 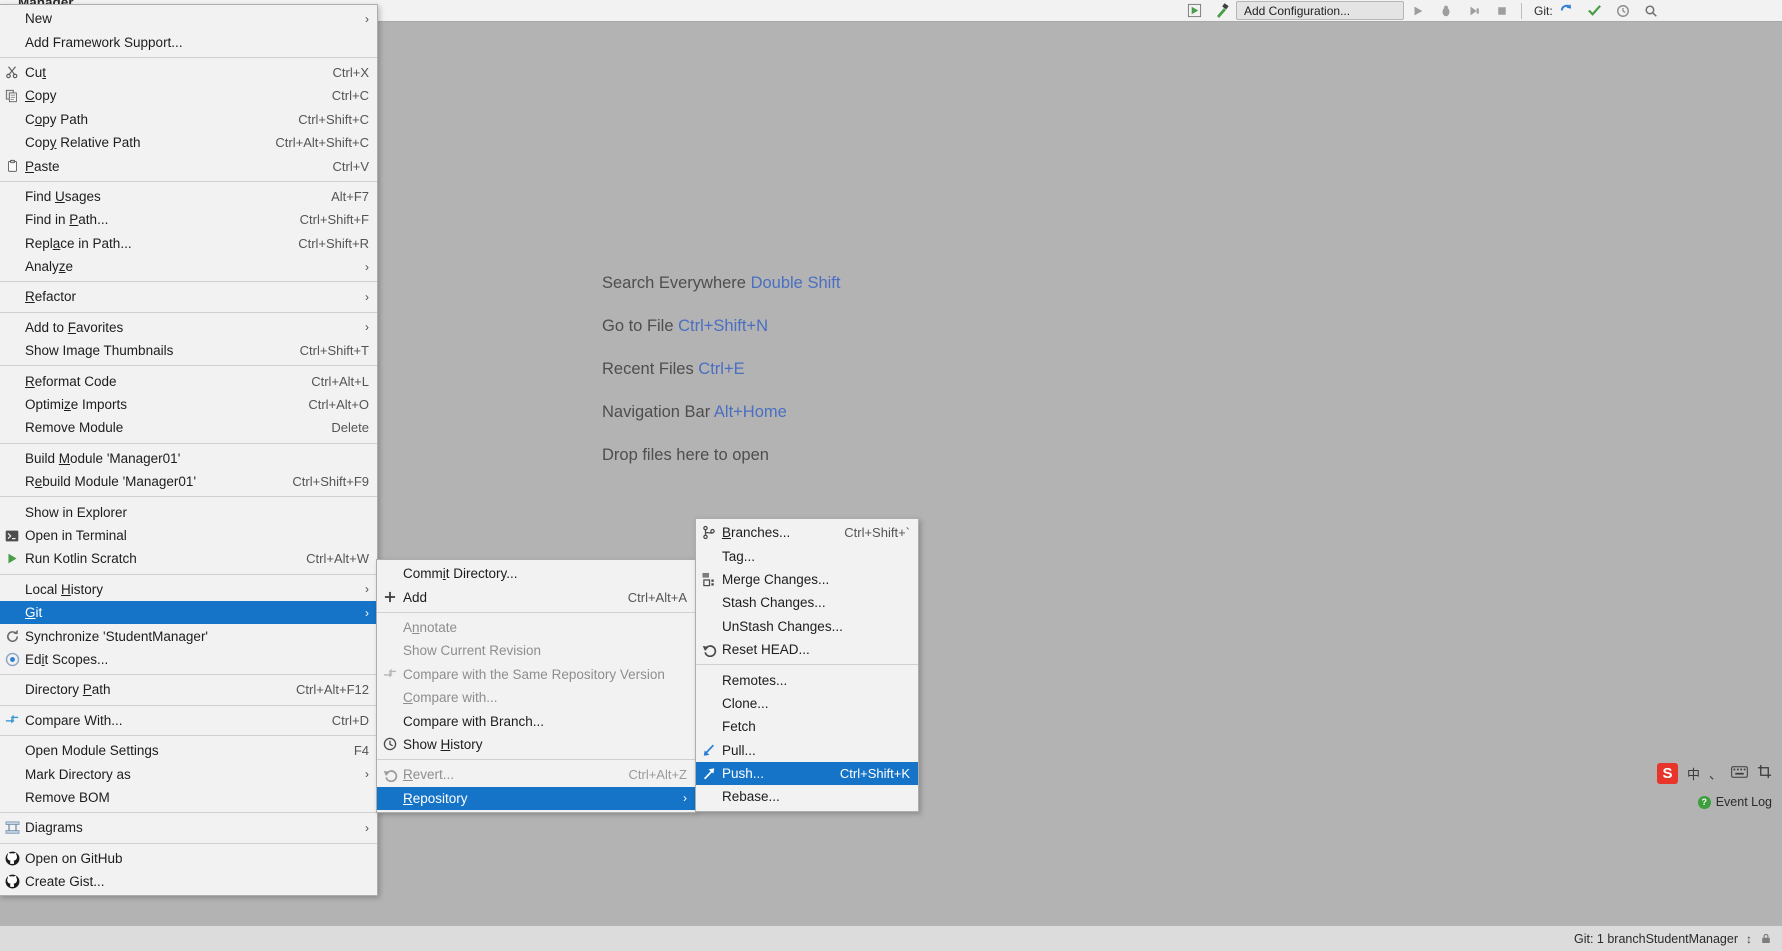 What do you see at coordinates (536, 774) in the screenshot?
I see `git-menu-item-revert: Revert... Ctrl+Alt+Z` at bounding box center [536, 774].